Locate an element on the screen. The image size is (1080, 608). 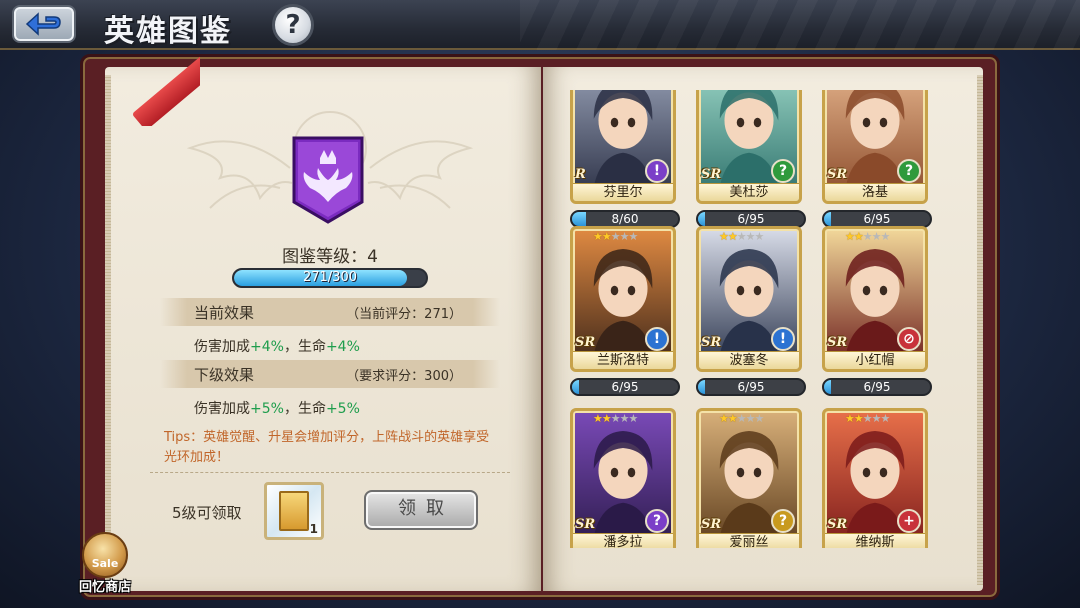
reward-requirement: 5级可领取 is located at coordinates (207, 513).